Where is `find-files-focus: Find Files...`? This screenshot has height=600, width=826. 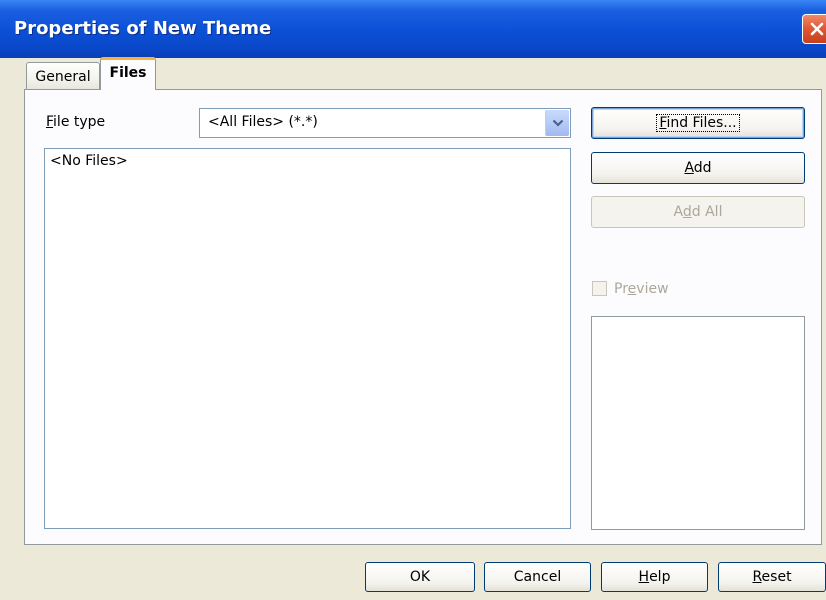
find-files-focus: Find Files... is located at coordinates (698, 123).